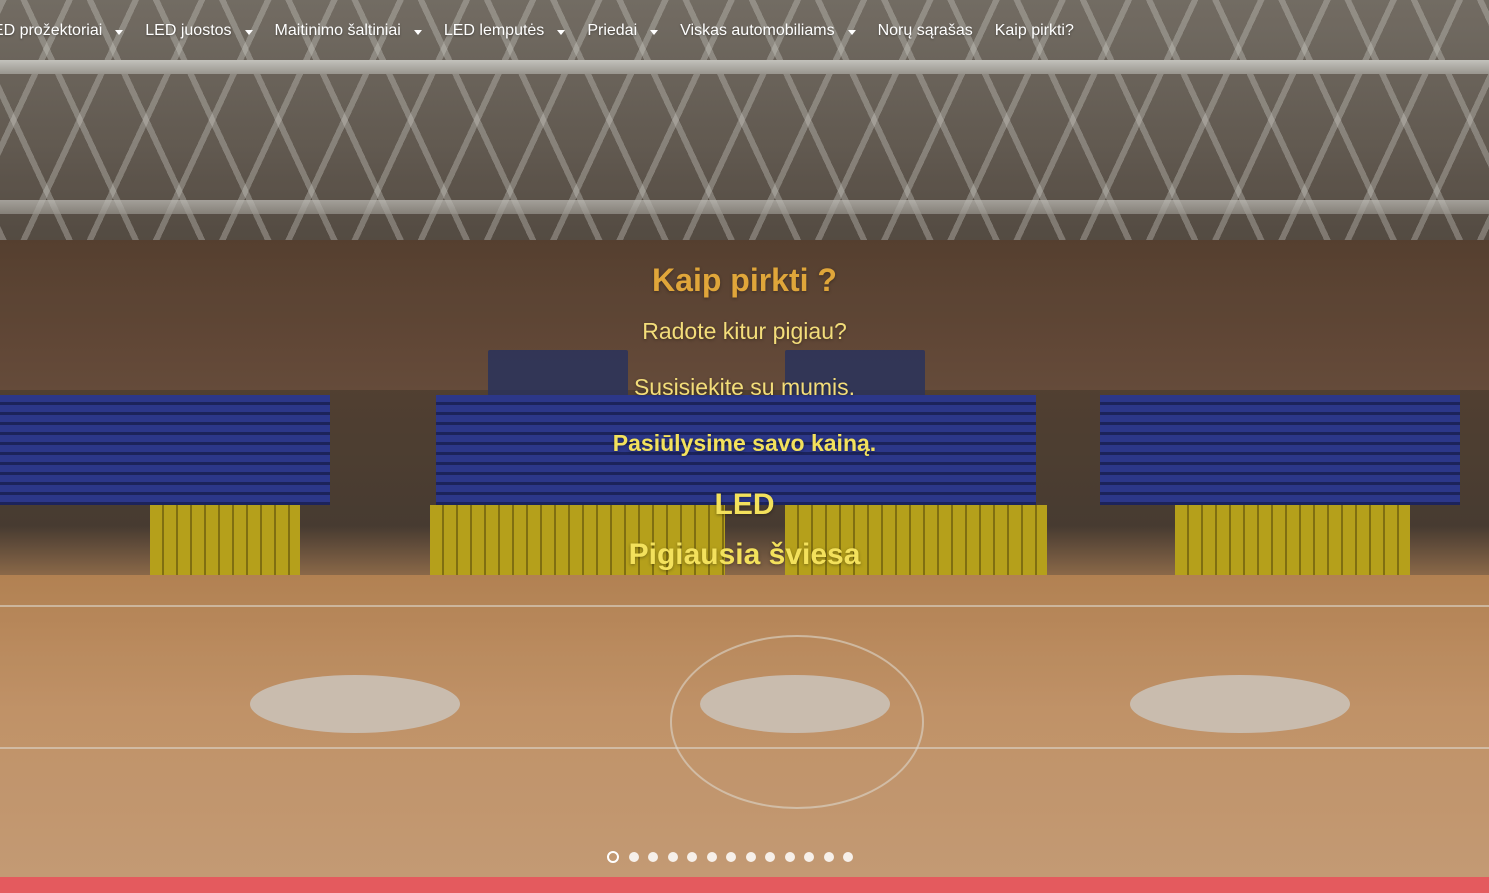 Image resolution: width=1489 pixels, height=893 pixels. I want to click on nav-item-maitinimo-saltiniai: Maitinimo šaltiniai, so click(348, 31).